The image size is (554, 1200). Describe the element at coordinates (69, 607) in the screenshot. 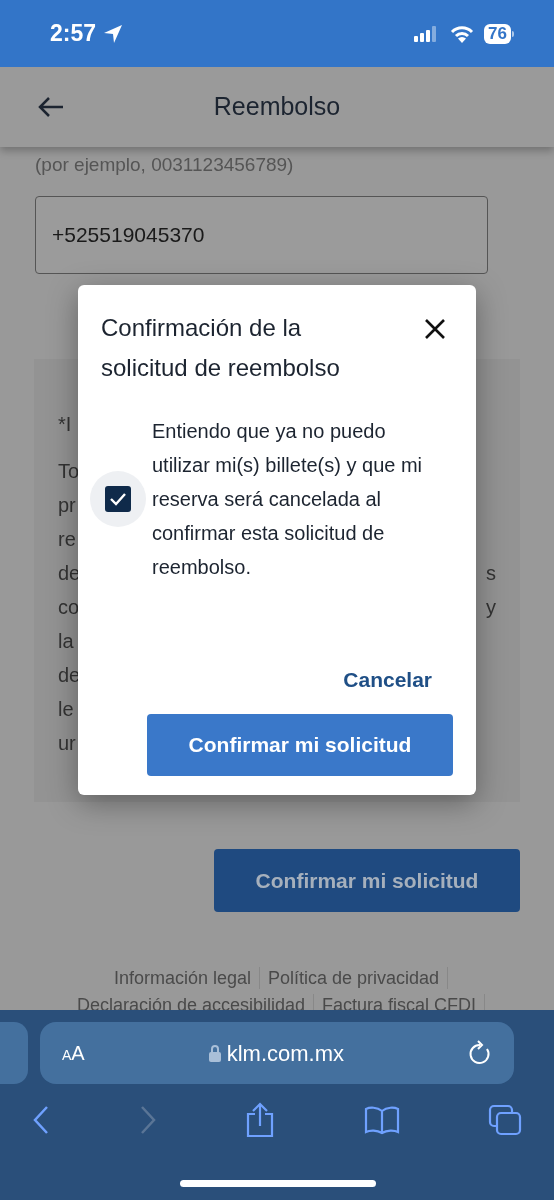

I see `info-text: co` at that location.